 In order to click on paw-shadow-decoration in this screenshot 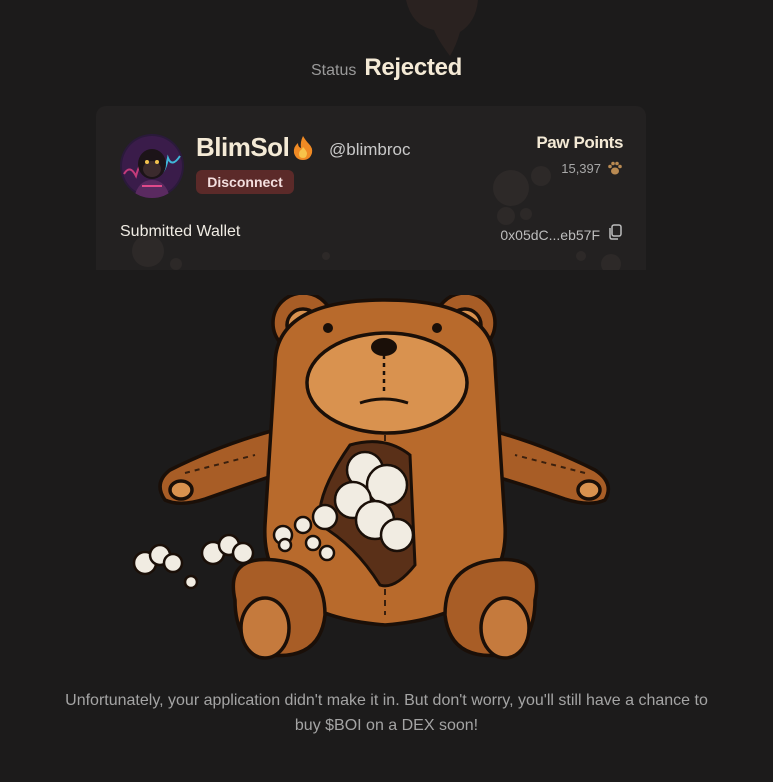, I will do `click(442, 28)`.